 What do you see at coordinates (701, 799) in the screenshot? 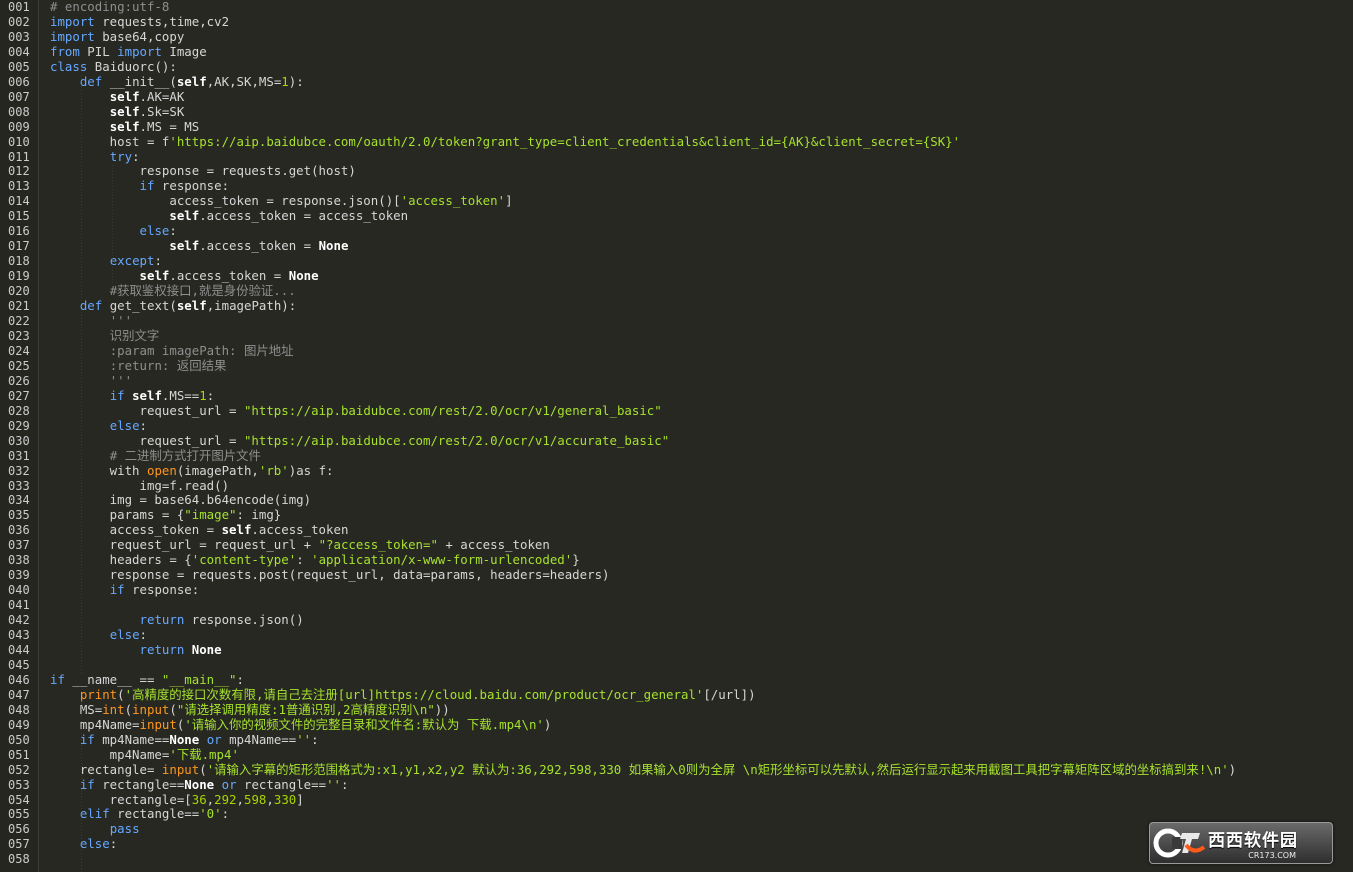
I see `code-line: rectangle=[36,292,598,330]` at bounding box center [701, 799].